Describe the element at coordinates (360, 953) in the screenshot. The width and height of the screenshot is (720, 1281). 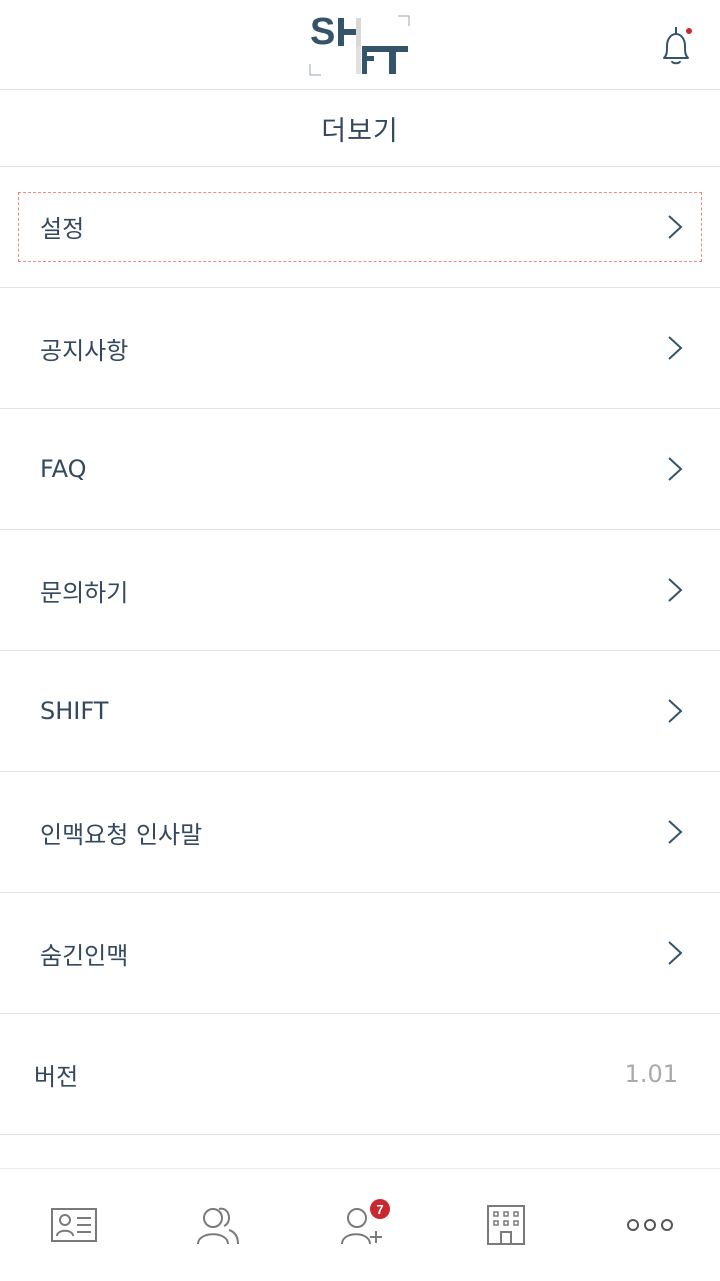
I see `menu-item-hidden-contacts: 숨긴인맥` at that location.